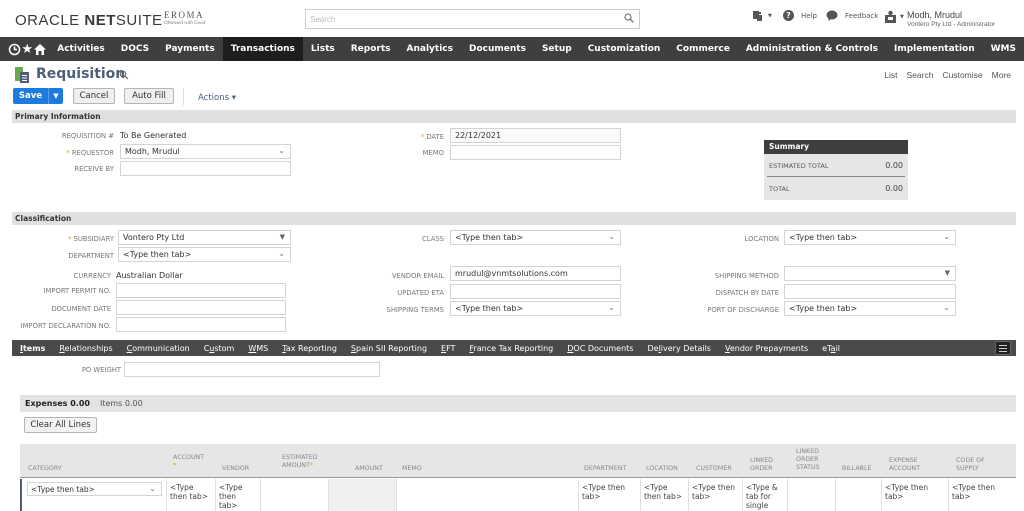  Describe the element at coordinates (856, 469) in the screenshot. I see `col-billable: BILLABLE` at that location.